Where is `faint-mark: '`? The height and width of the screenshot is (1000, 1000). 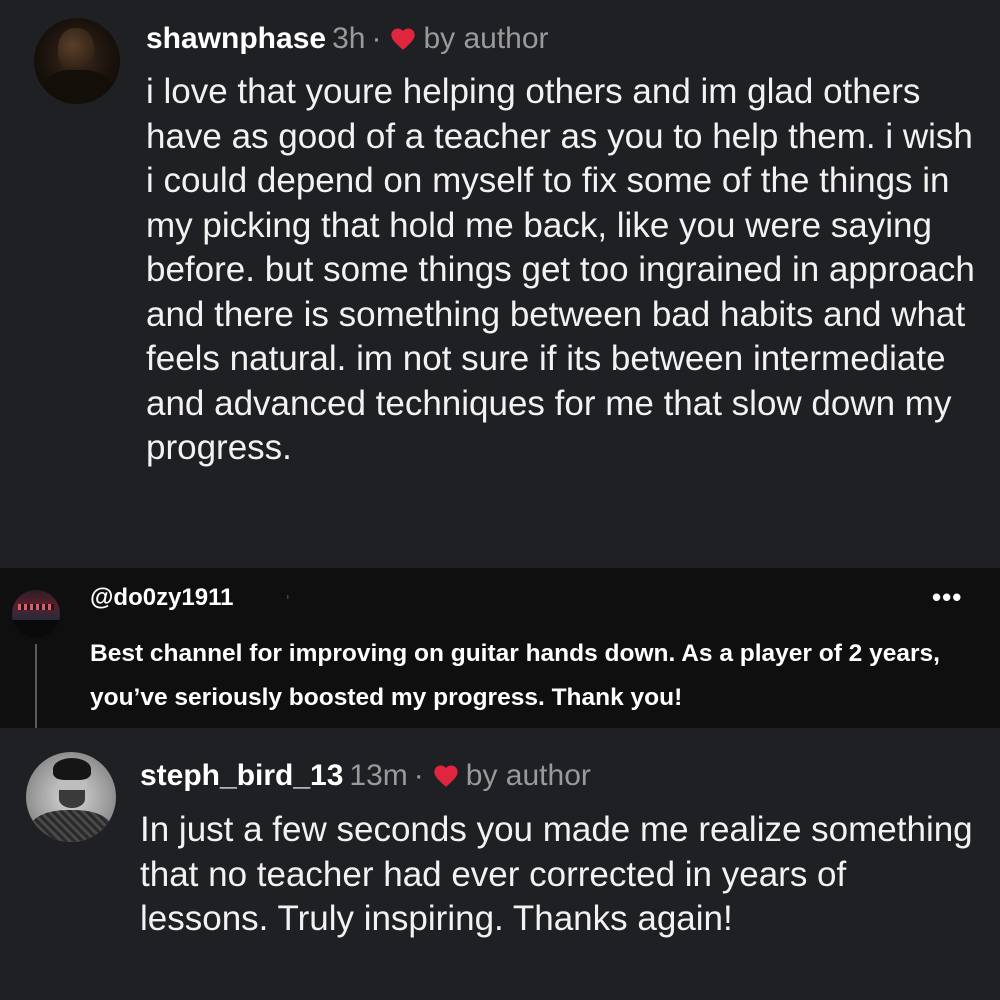 faint-mark: ' is located at coordinates (288, 602).